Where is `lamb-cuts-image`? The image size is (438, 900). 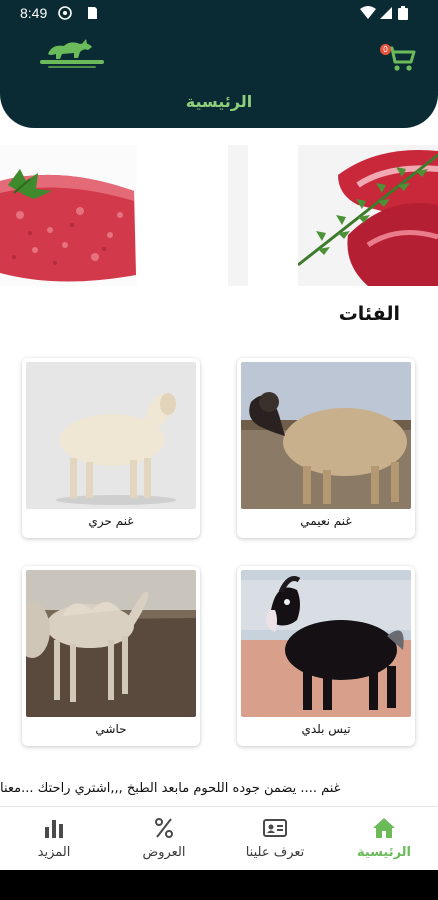
lamb-cuts-image is located at coordinates (368, 215).